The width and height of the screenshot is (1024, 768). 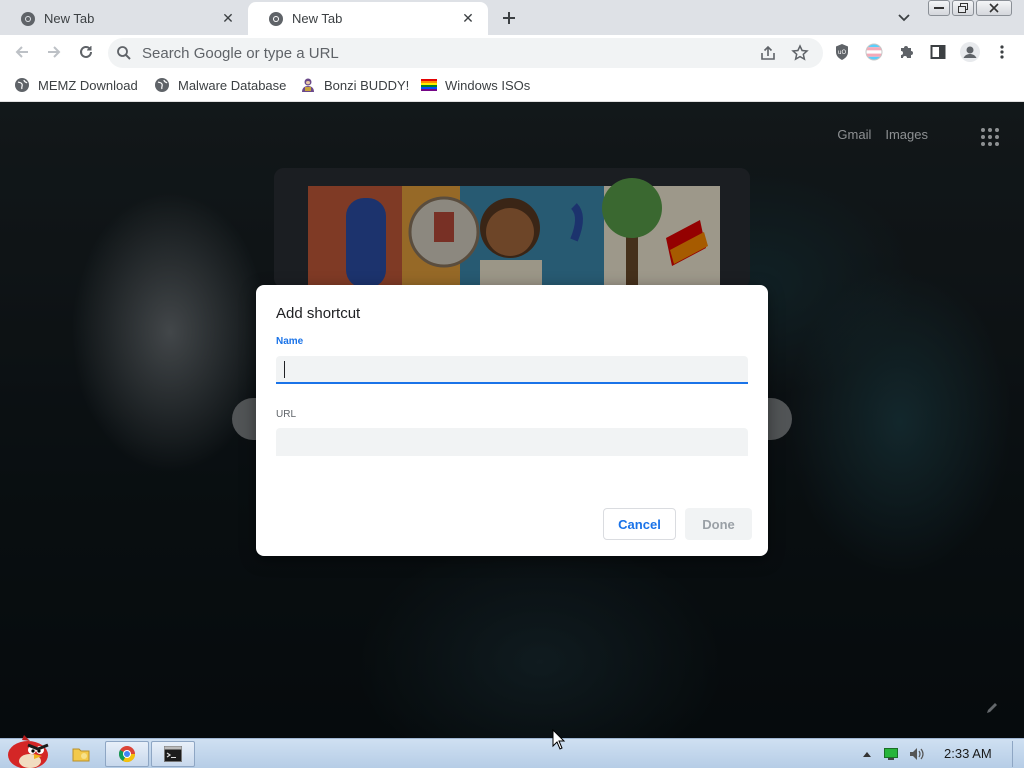 I want to click on reload-button, so click(x=86, y=52).